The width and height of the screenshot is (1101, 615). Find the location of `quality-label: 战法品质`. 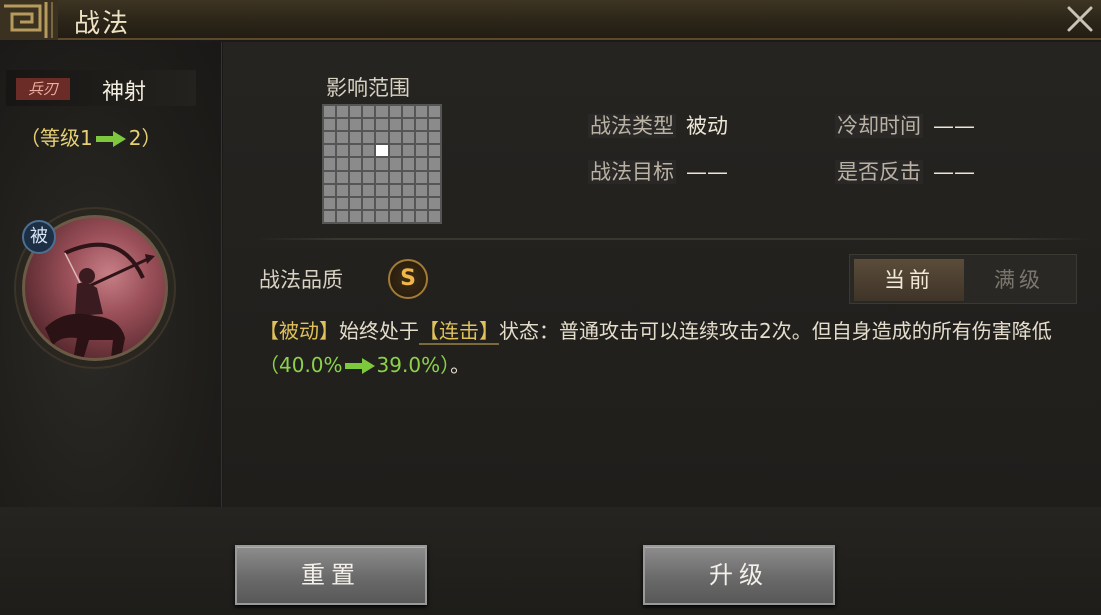

quality-label: 战法品质 is located at coordinates (301, 280).